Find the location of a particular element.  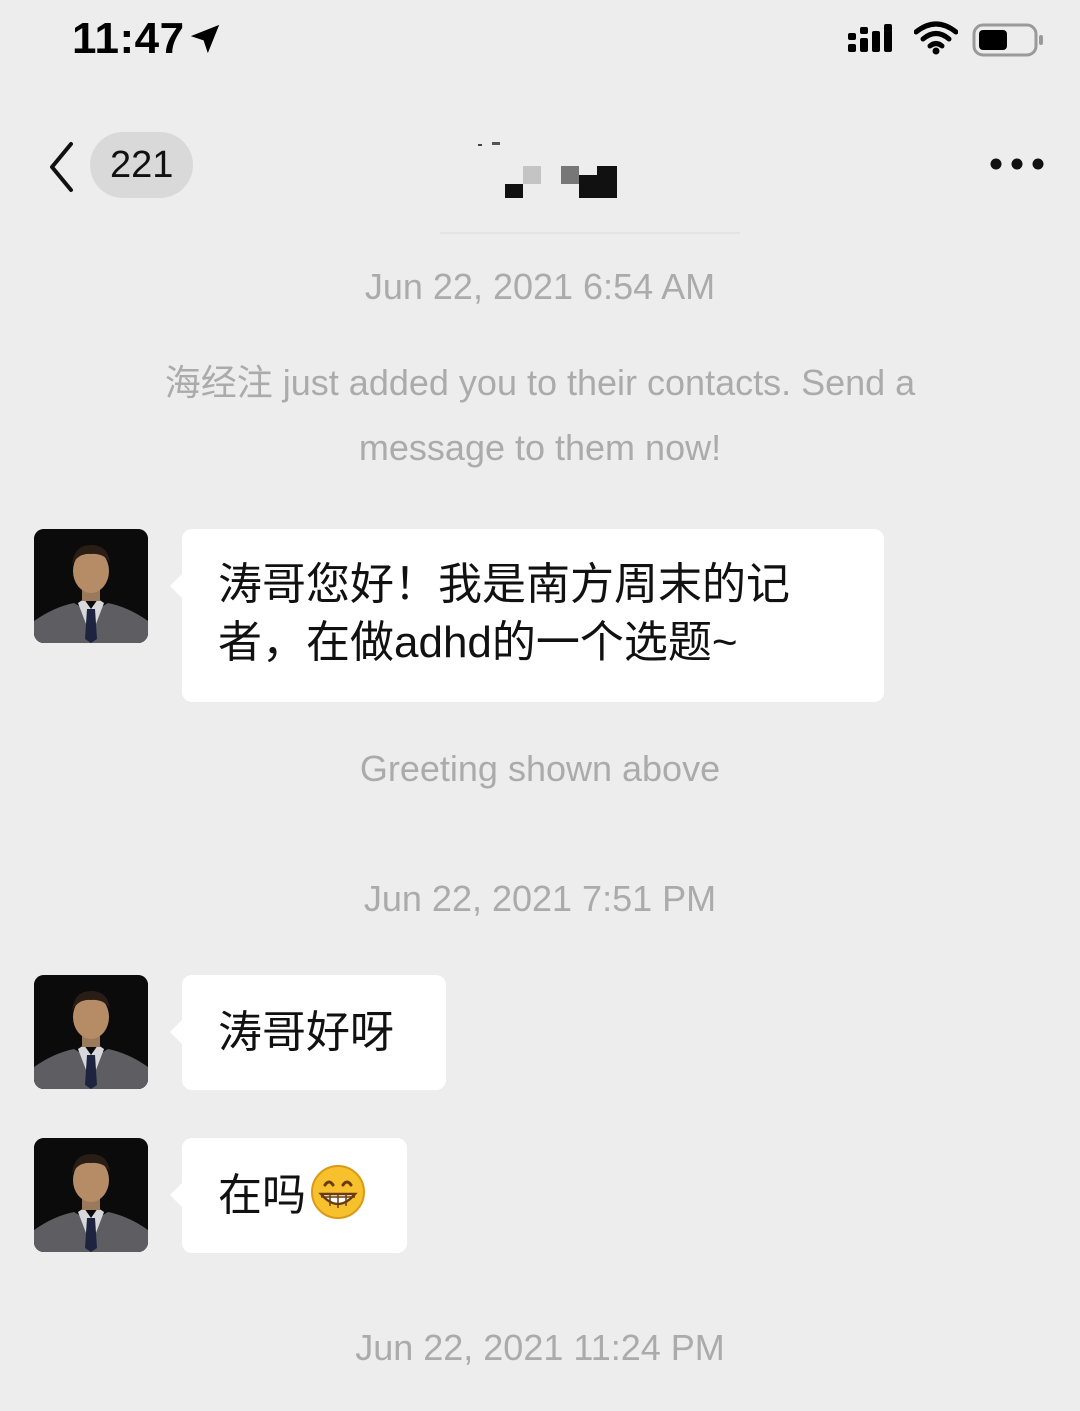

message-text: 涛哥好呀 is located at coordinates (306, 1032).